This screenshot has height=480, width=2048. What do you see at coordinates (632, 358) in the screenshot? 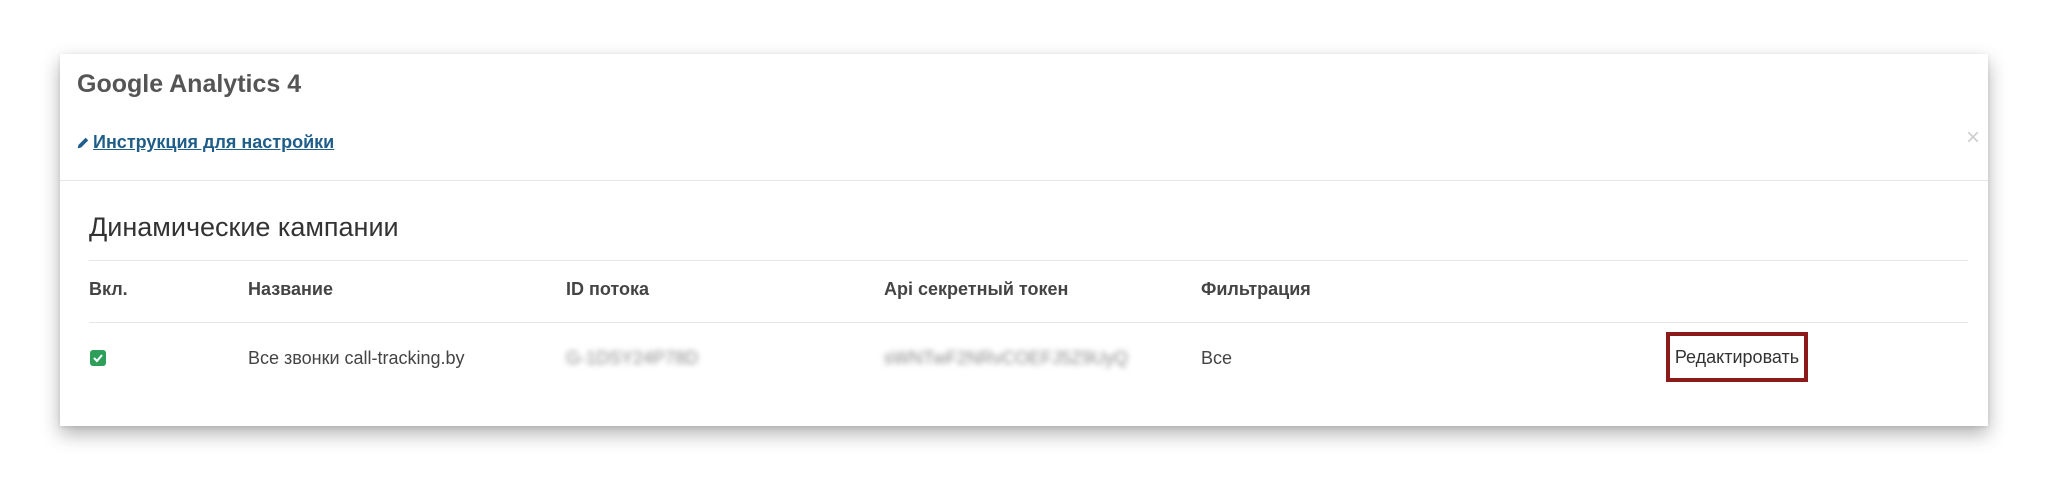
I see `row-stream-id: G-1DSY24P78D` at bounding box center [632, 358].